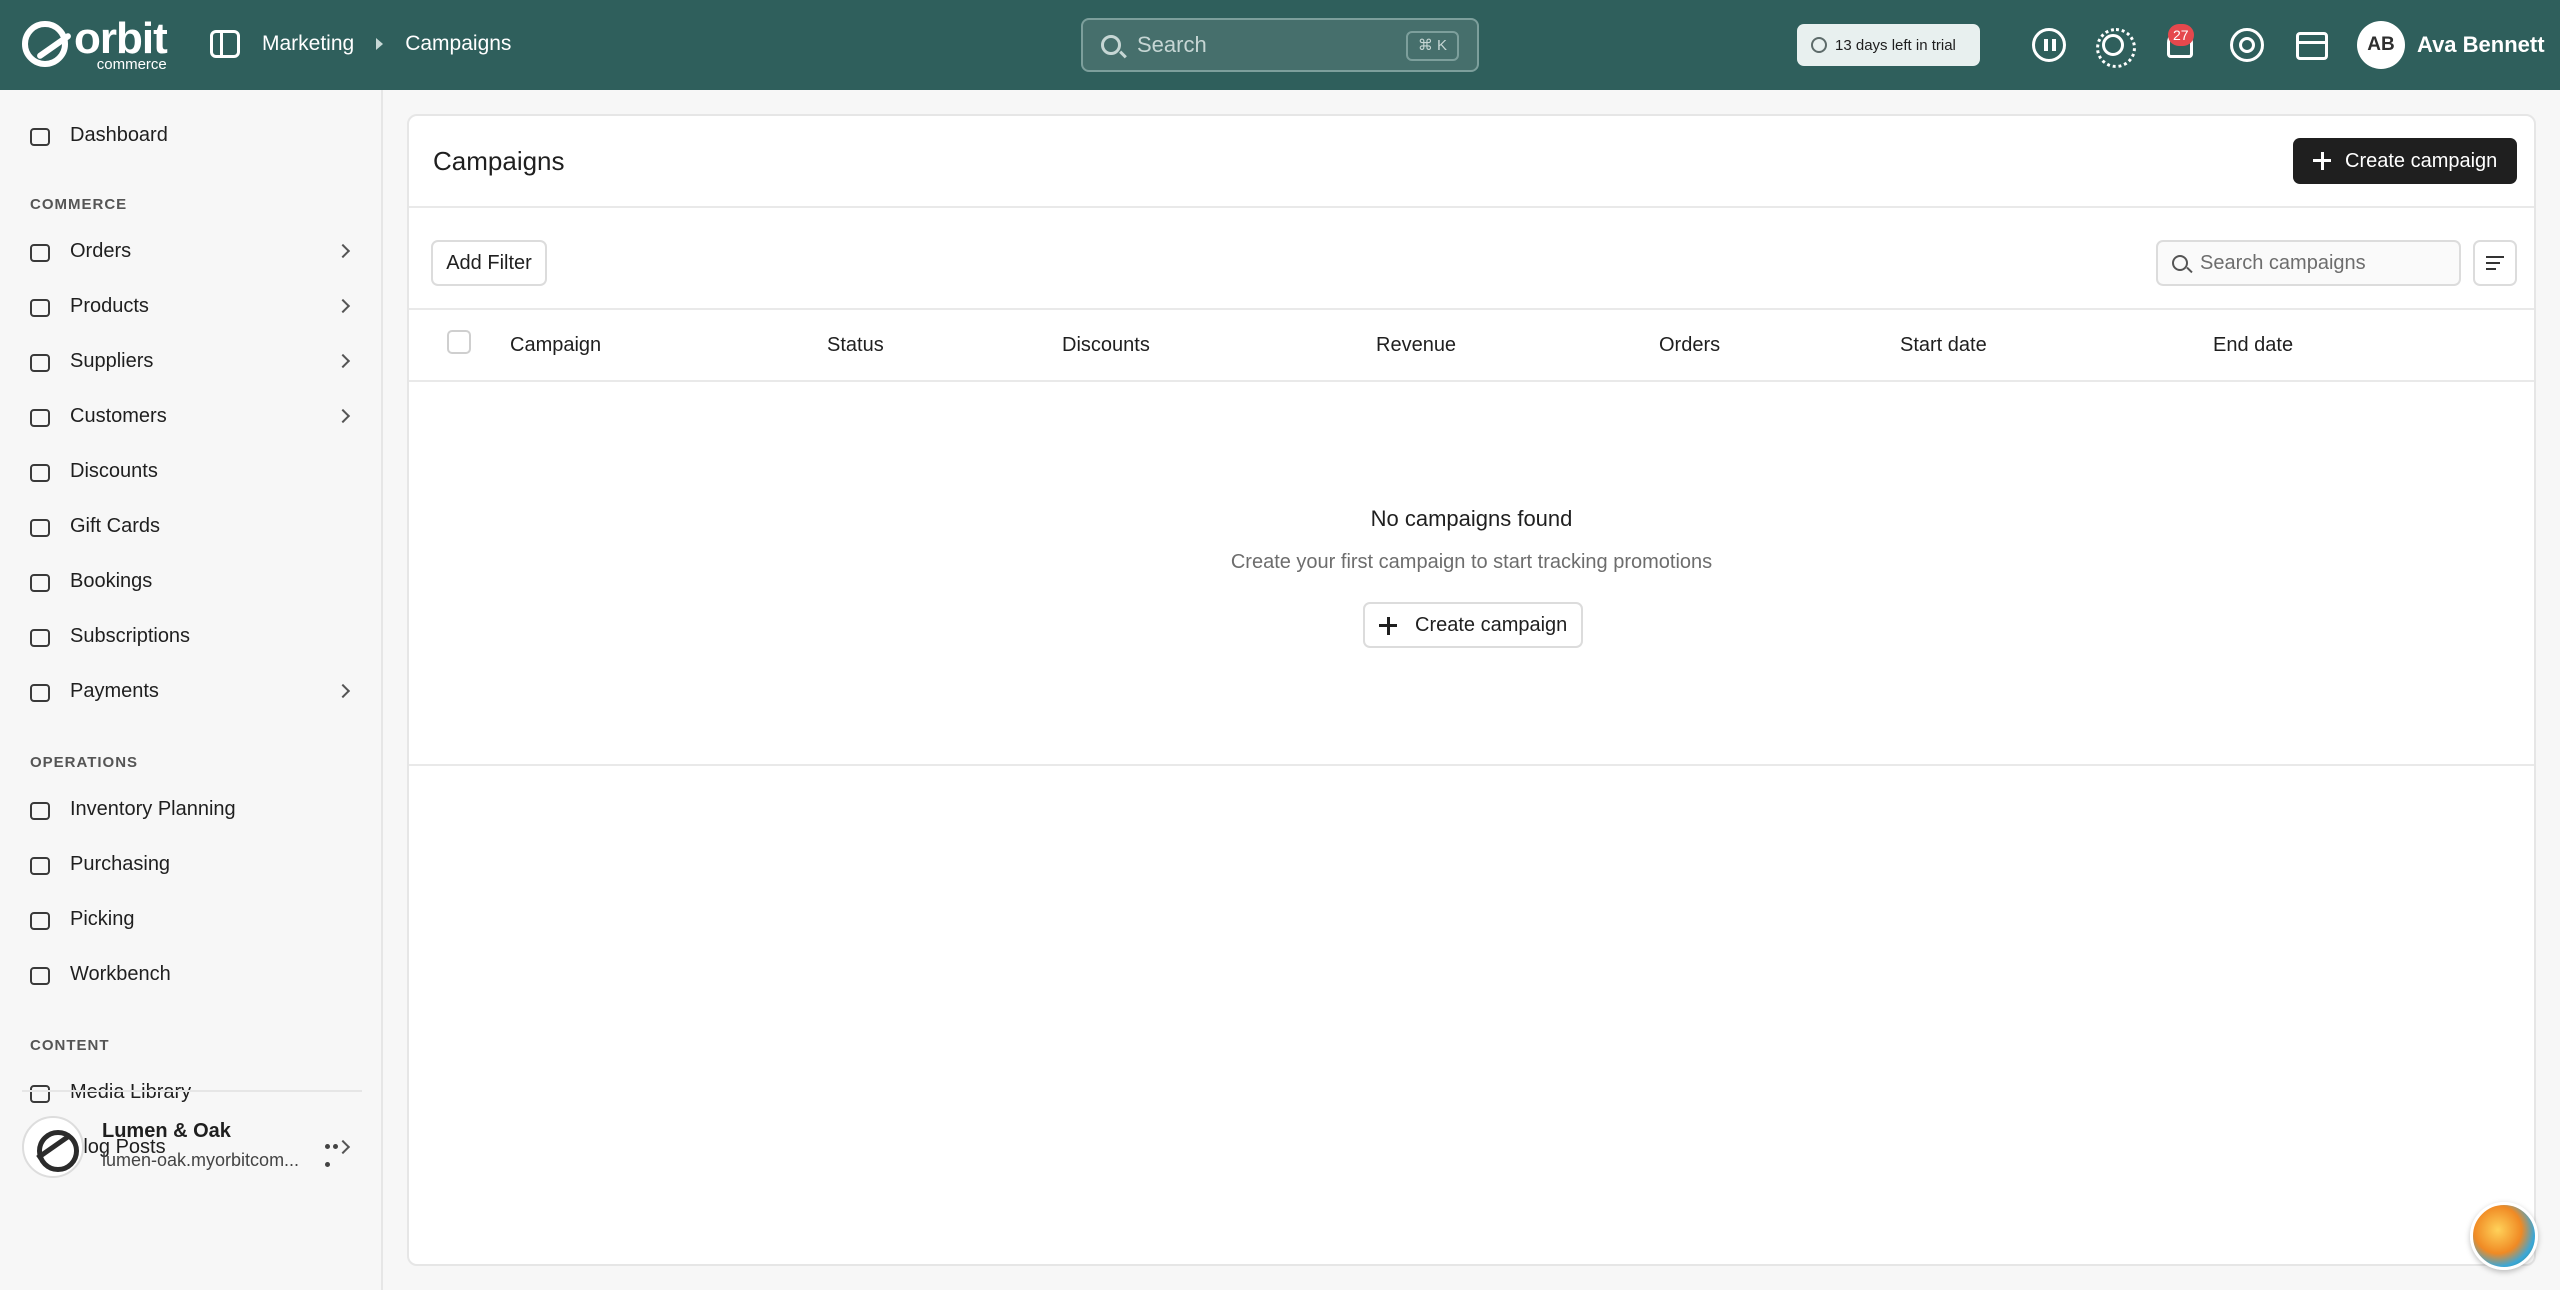  I want to click on page-title: Campaigns, so click(499, 161).